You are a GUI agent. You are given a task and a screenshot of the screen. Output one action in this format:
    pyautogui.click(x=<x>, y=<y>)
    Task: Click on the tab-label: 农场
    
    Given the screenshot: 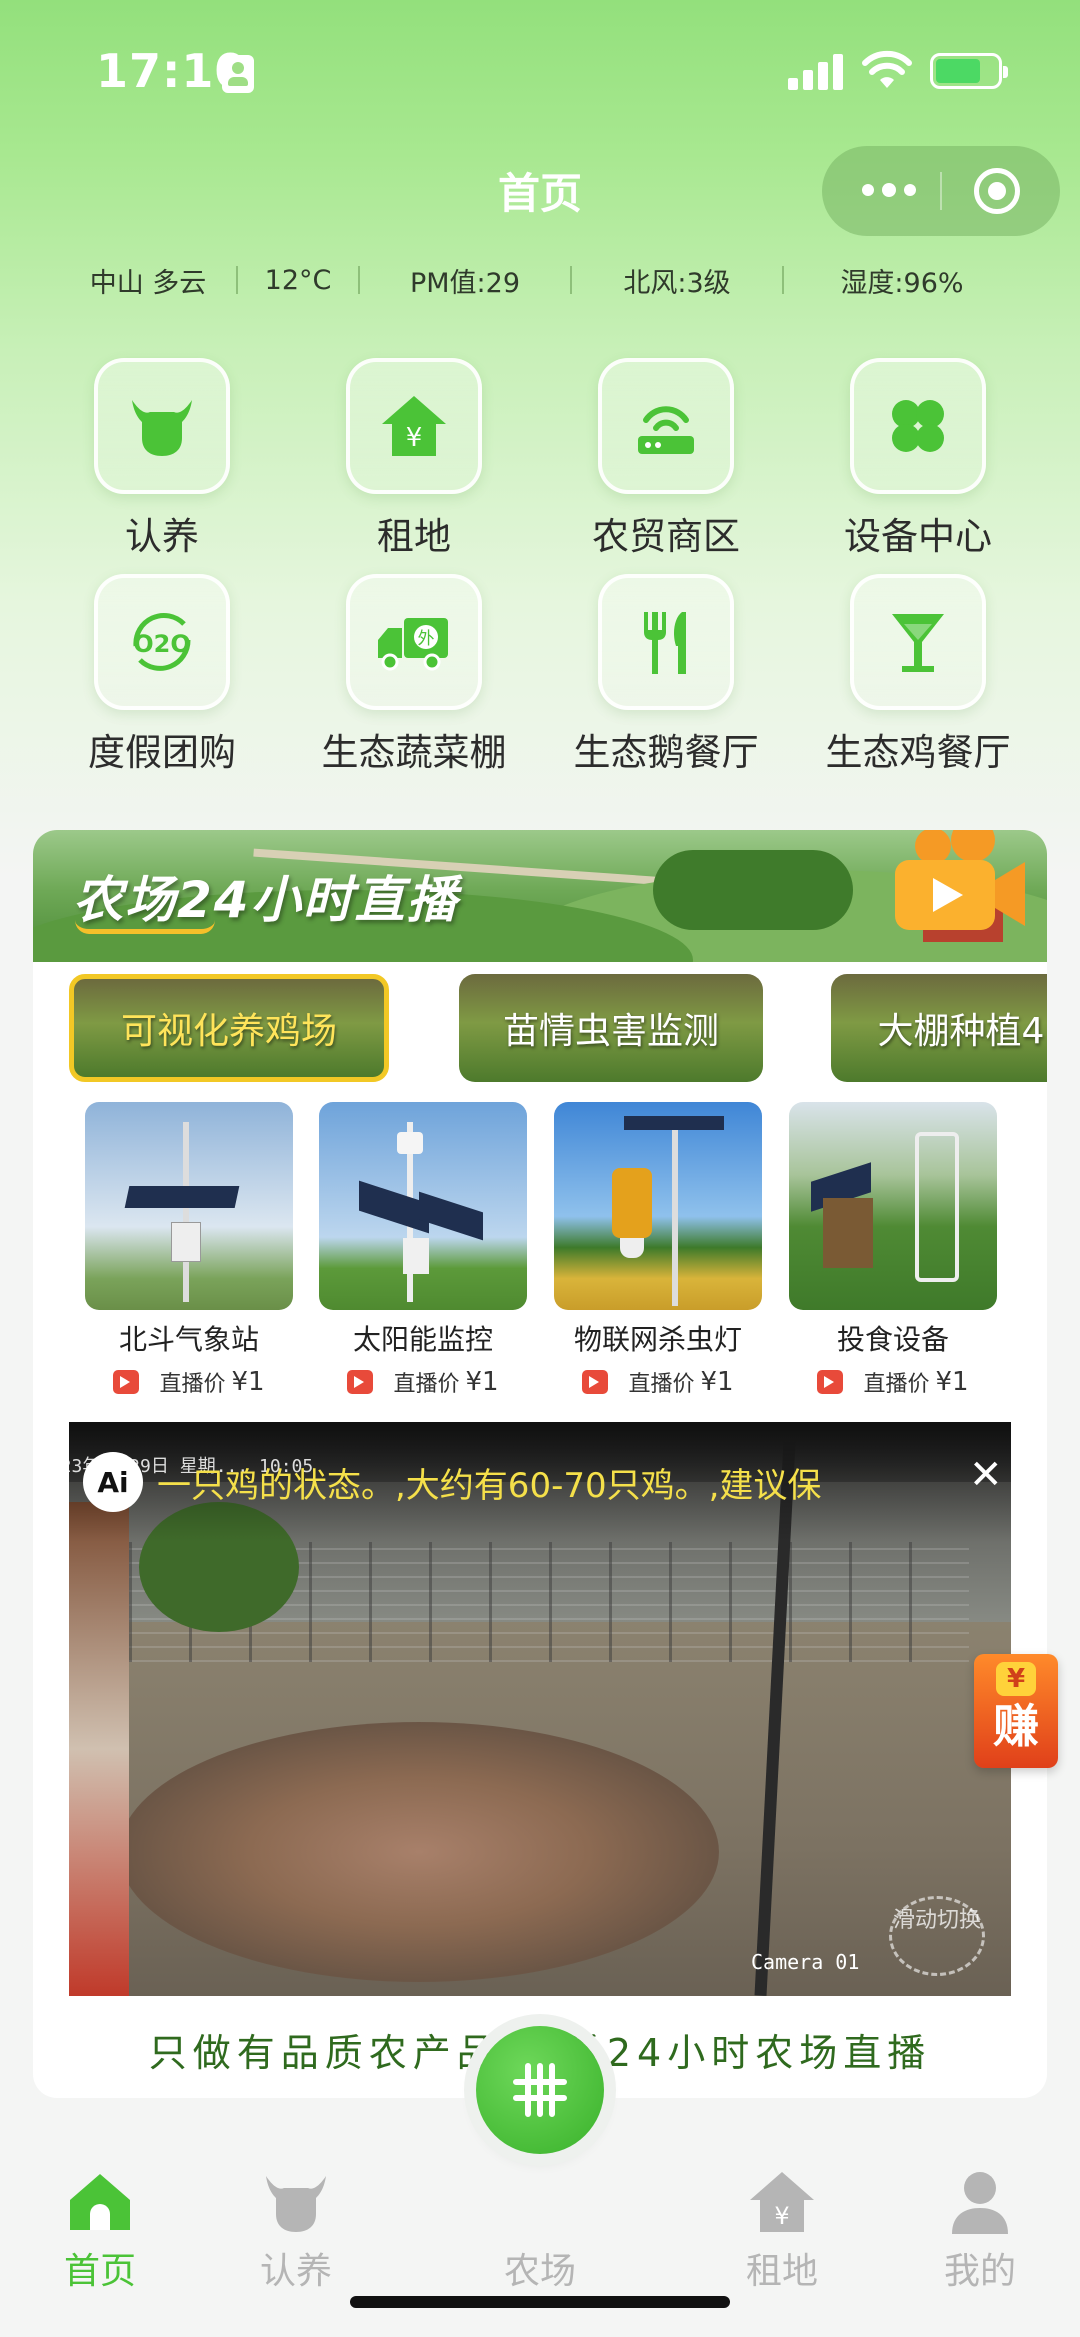 What is the action you would take?
    pyautogui.click(x=539, y=2271)
    